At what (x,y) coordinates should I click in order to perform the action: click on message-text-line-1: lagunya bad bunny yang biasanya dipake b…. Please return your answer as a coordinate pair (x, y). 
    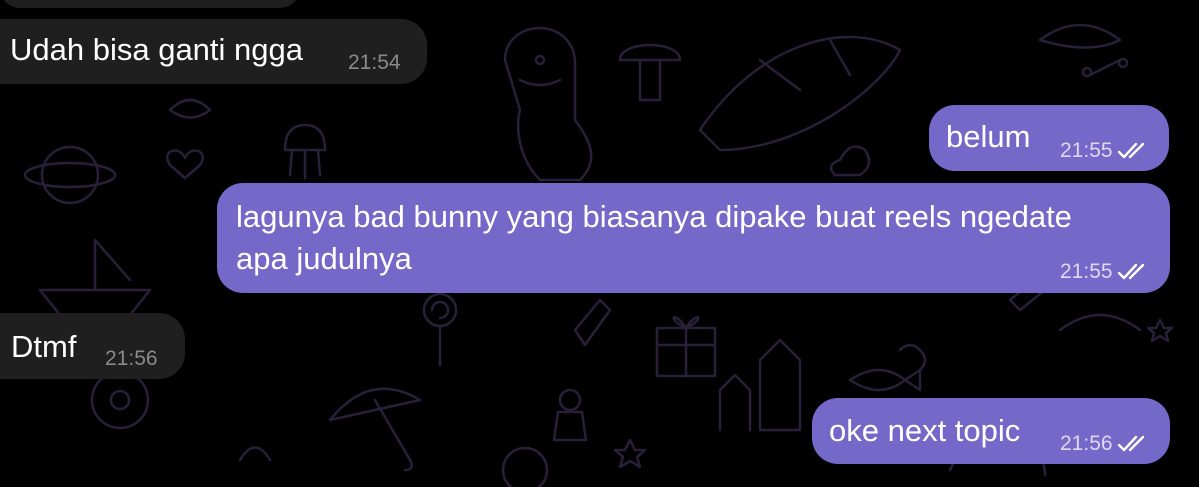
    Looking at the image, I should click on (654, 216).